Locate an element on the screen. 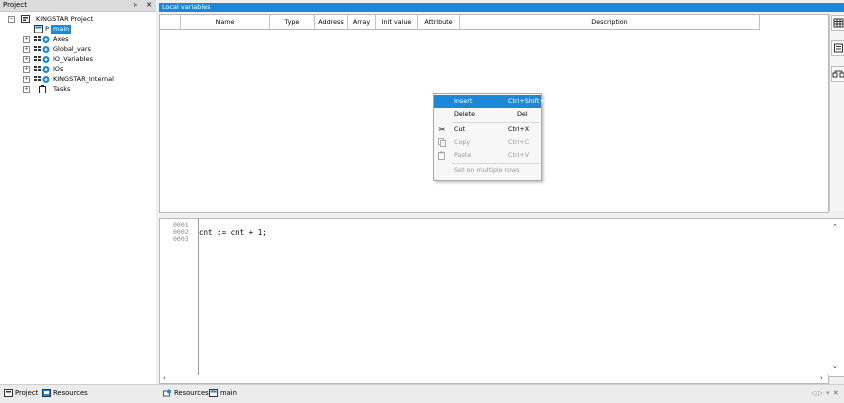 This screenshot has width=844, height=403. tree-label: Tasks is located at coordinates (62, 89).